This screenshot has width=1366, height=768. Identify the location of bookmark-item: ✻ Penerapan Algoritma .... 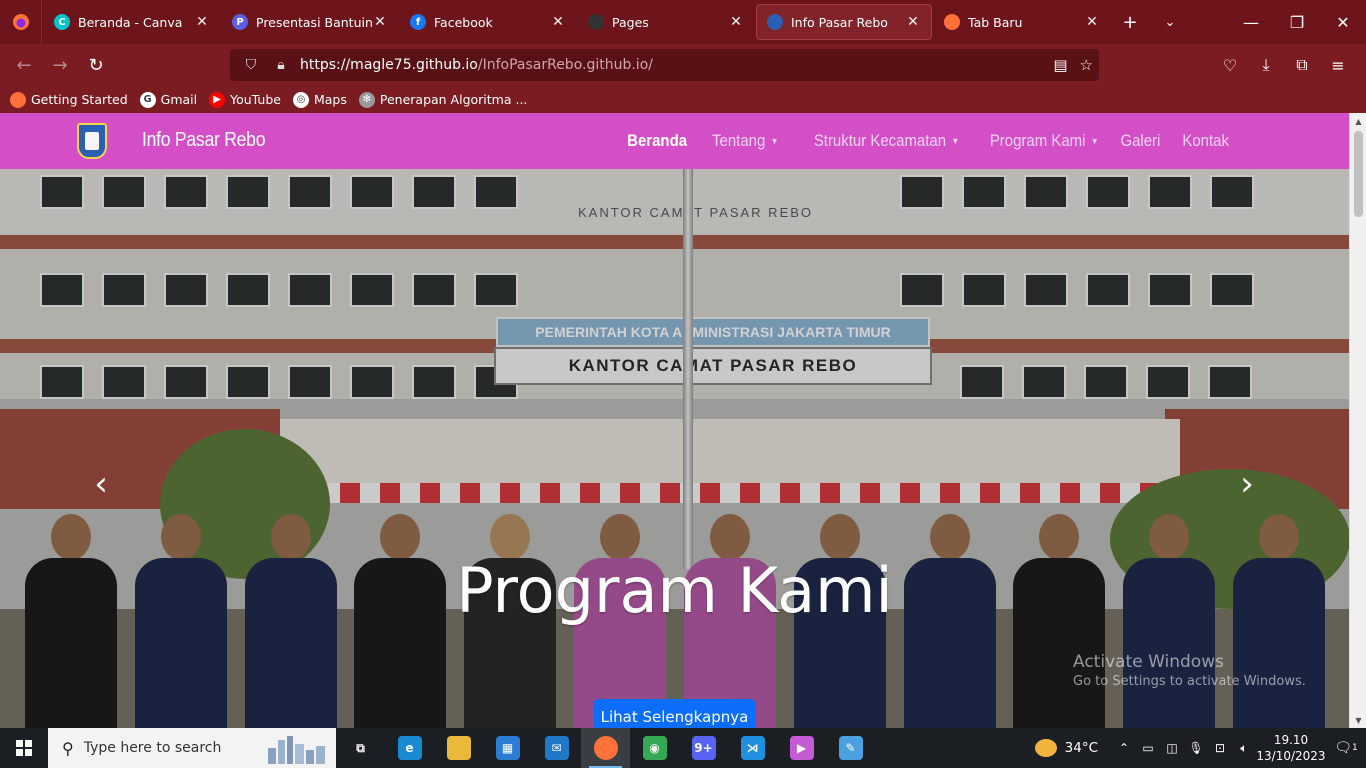
(443, 99).